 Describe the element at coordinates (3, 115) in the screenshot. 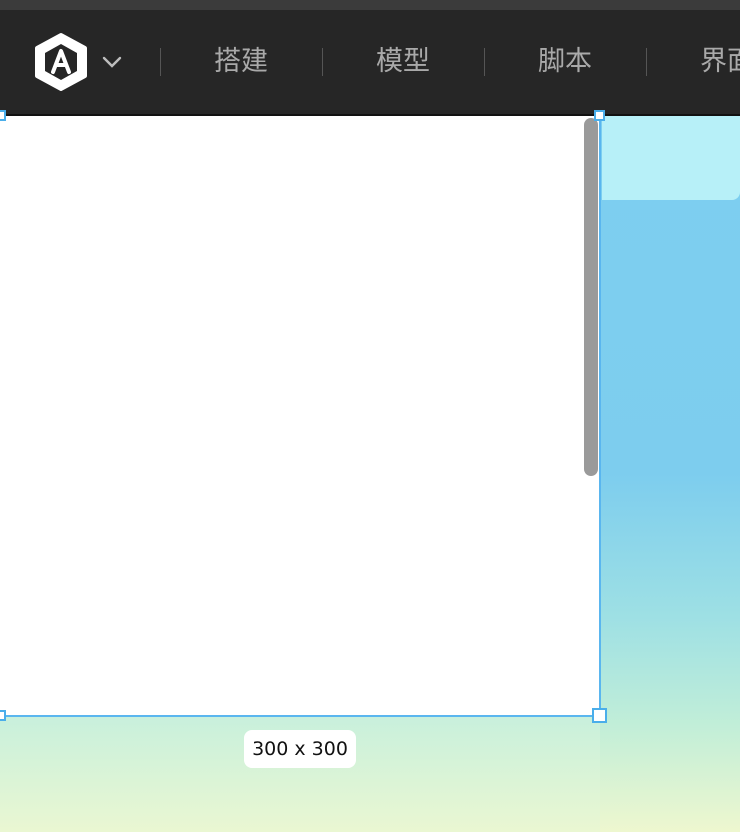

I see `resize-handle-top-left` at that location.